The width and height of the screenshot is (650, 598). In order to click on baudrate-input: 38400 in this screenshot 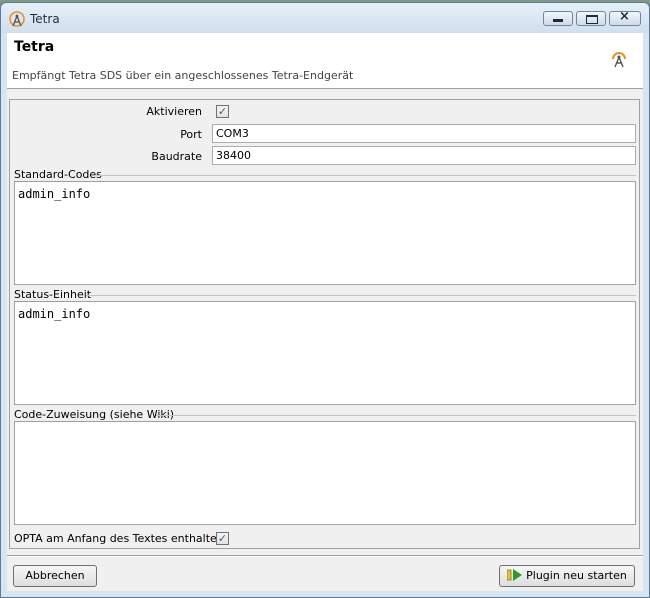, I will do `click(424, 155)`.